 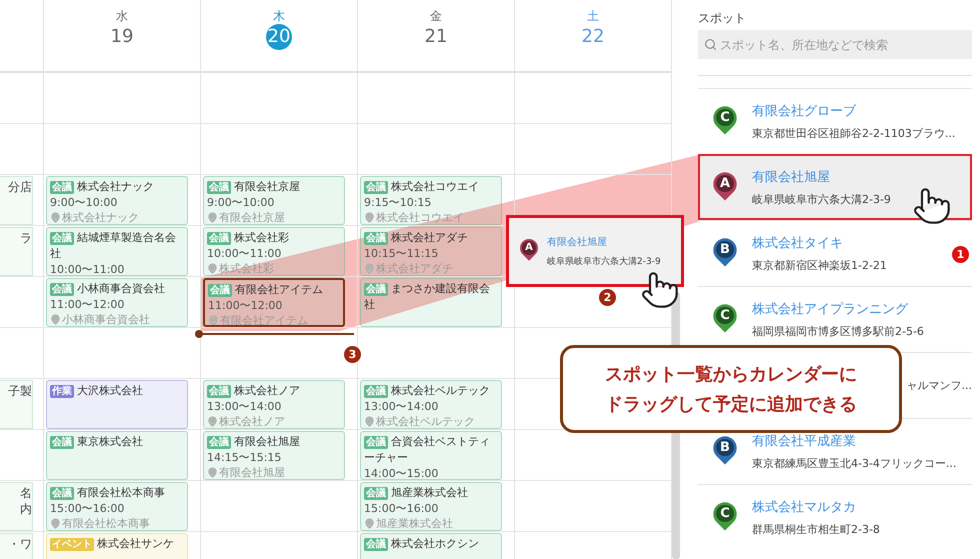 What do you see at coordinates (112, 544) in the screenshot?
I see `event-title: イベント 株式会社サンケ` at bounding box center [112, 544].